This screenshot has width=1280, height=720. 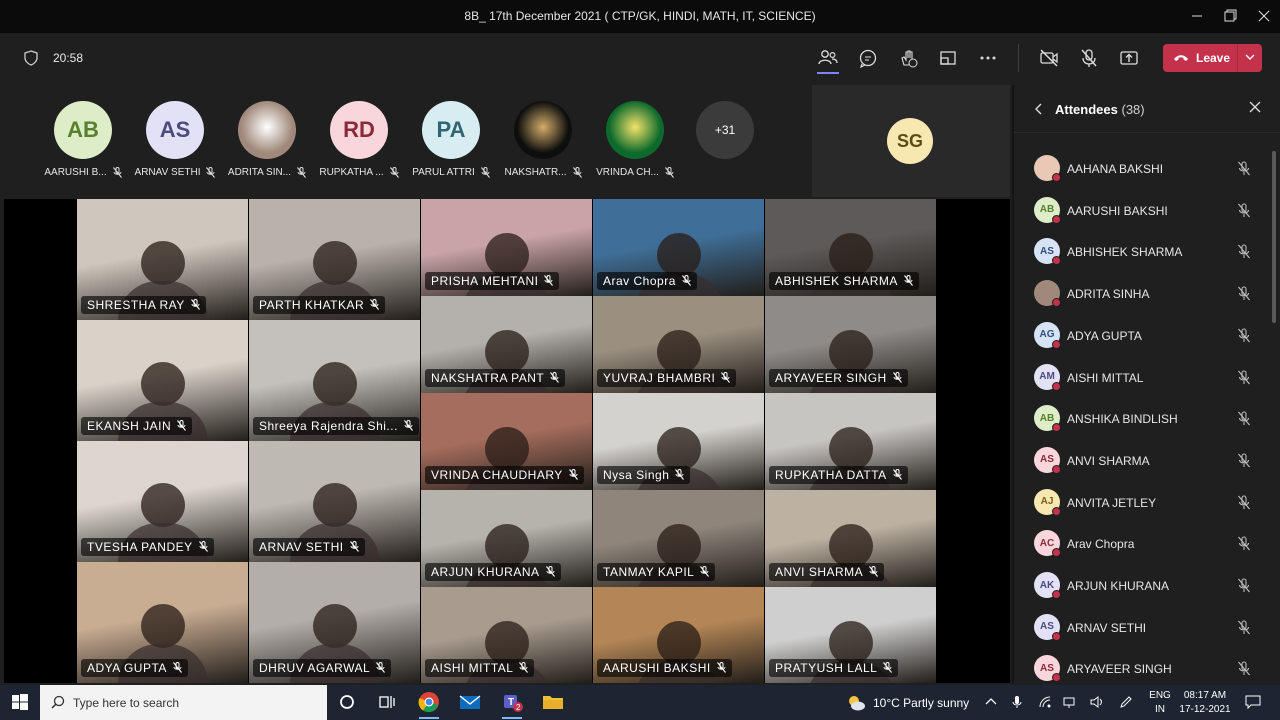 I want to click on attendee-name: ARYAVEER SINGH, so click(x=1119, y=669).